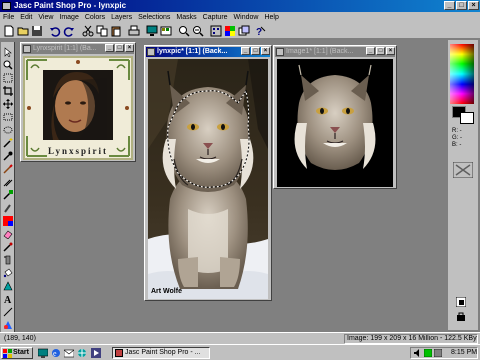 This screenshot has height=360, width=480. I want to click on close-button: ×, so click(473, 5).